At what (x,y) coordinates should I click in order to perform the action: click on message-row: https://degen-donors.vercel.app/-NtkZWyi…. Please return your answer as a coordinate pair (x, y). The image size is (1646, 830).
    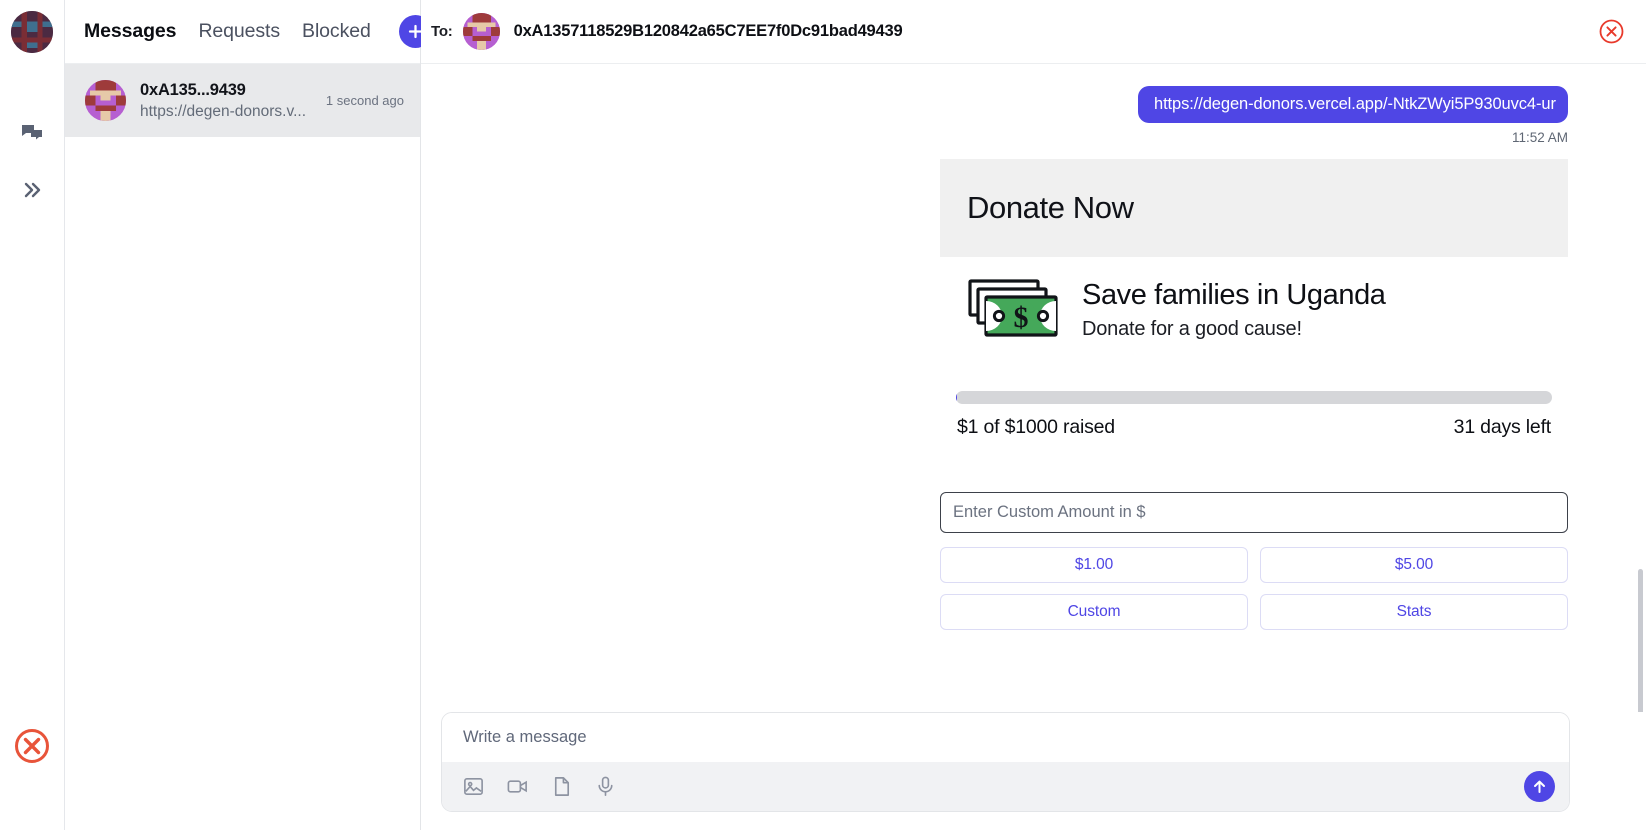
    Looking at the image, I should click on (1004, 104).